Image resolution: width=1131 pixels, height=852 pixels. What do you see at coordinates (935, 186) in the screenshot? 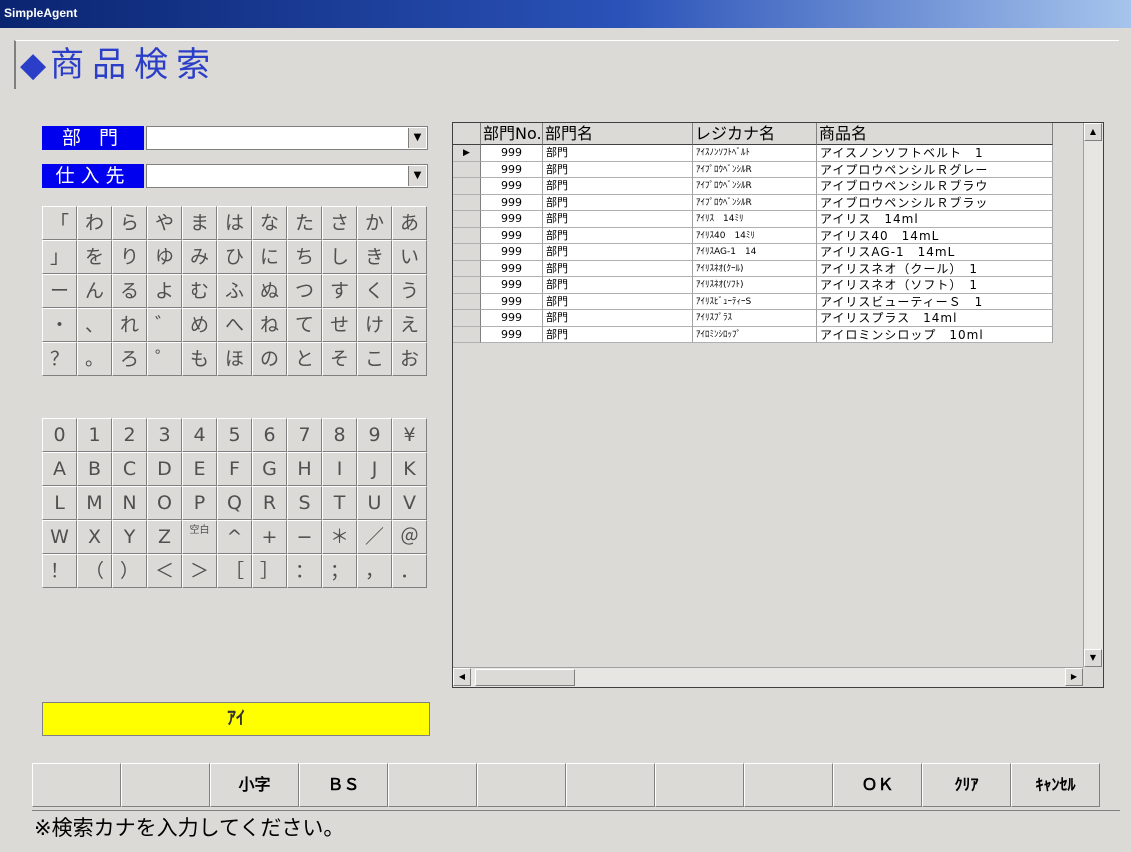
I see `product-name-cell: アイブロウペンシルＲブラウ` at bounding box center [935, 186].